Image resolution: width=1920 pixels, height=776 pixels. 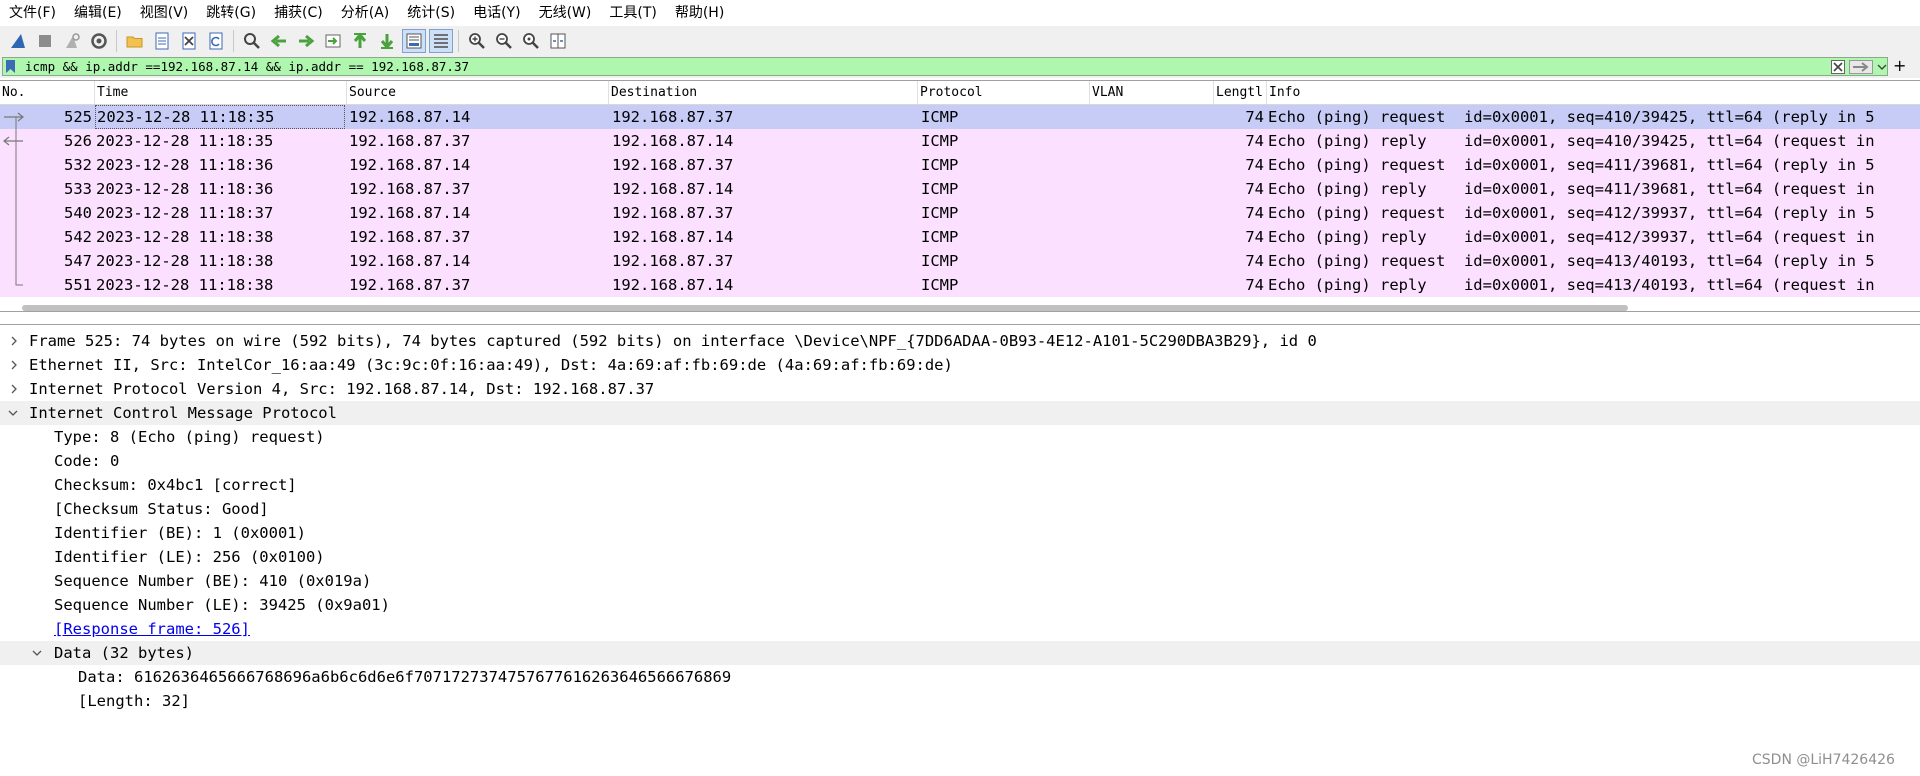 What do you see at coordinates (960, 533) in the screenshot?
I see `detail-identifier-be: Identifier (BE): 1 (0x0001)` at bounding box center [960, 533].